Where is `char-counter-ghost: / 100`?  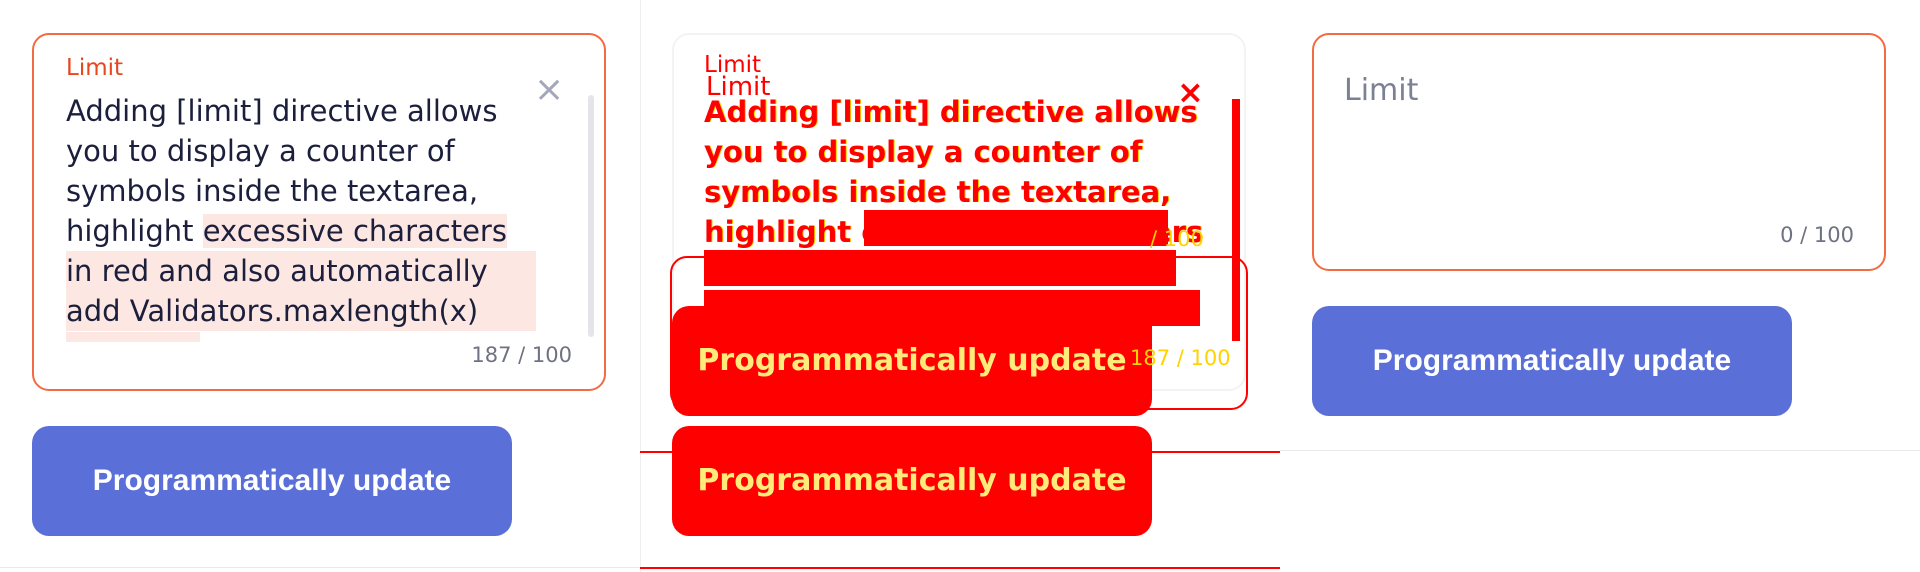 char-counter-ghost: / 100 is located at coordinates (1177, 239).